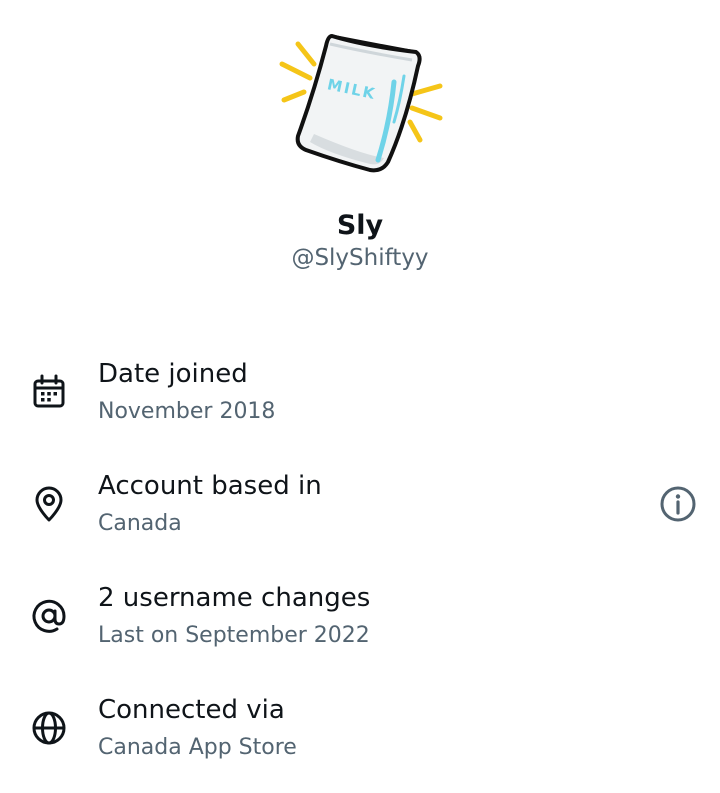 The image size is (720, 793). What do you see at coordinates (360, 225) in the screenshot?
I see `profile-name: Sly` at bounding box center [360, 225].